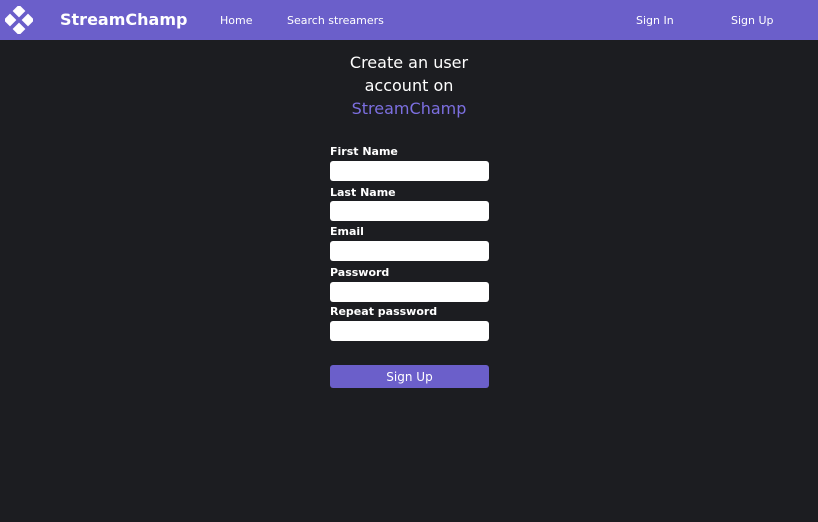 This screenshot has height=522, width=818. What do you see at coordinates (335, 20) in the screenshot?
I see `nav-search-streamers-link: Search streamers` at bounding box center [335, 20].